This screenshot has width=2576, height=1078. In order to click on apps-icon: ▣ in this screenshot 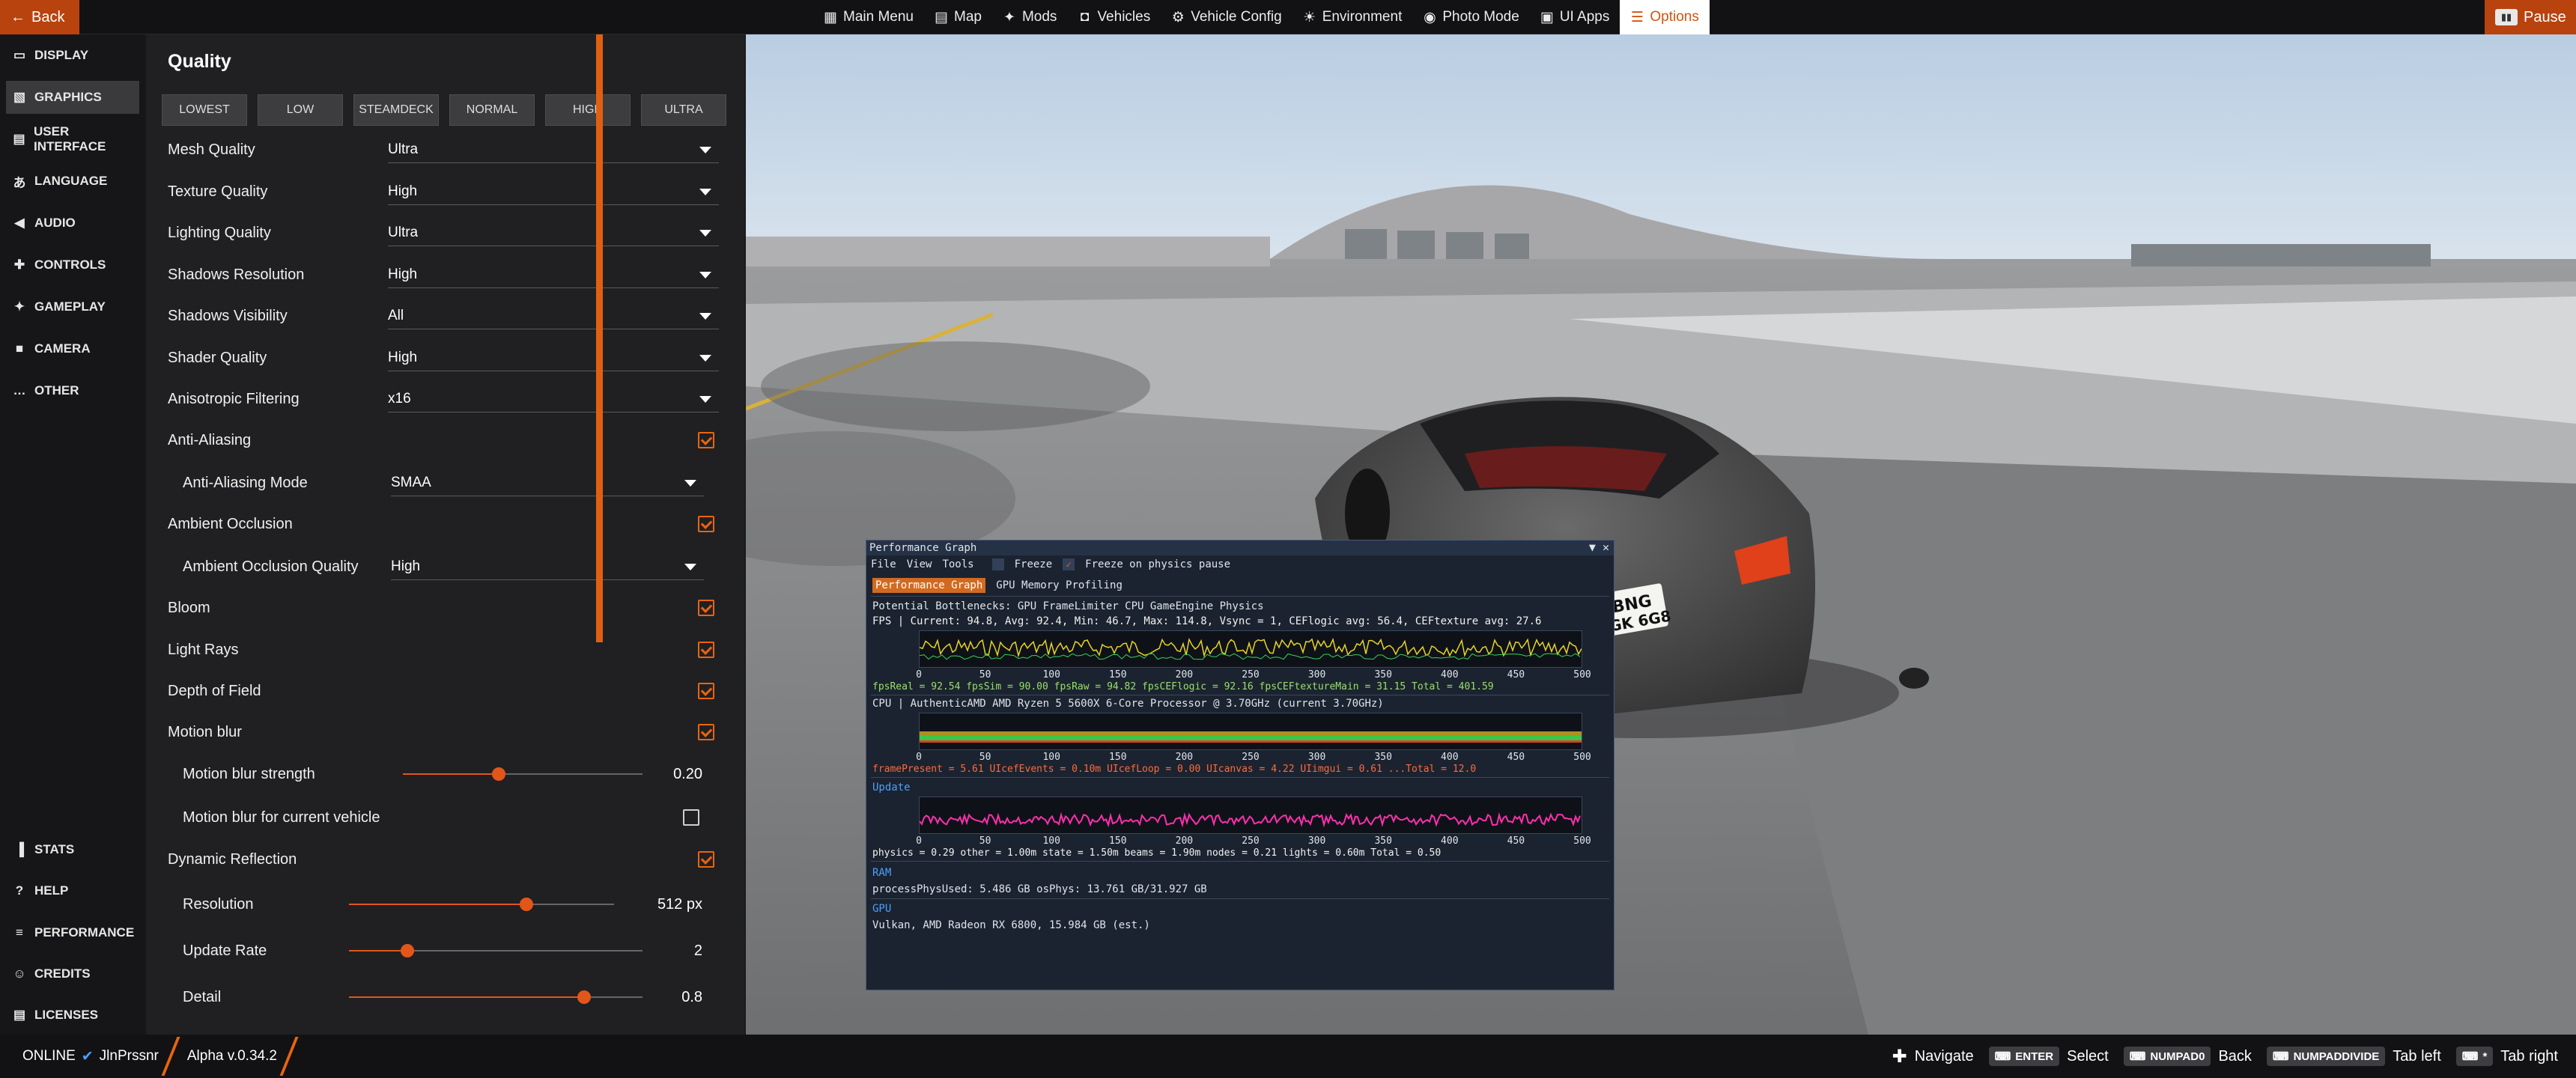, I will do `click(1547, 17)`.